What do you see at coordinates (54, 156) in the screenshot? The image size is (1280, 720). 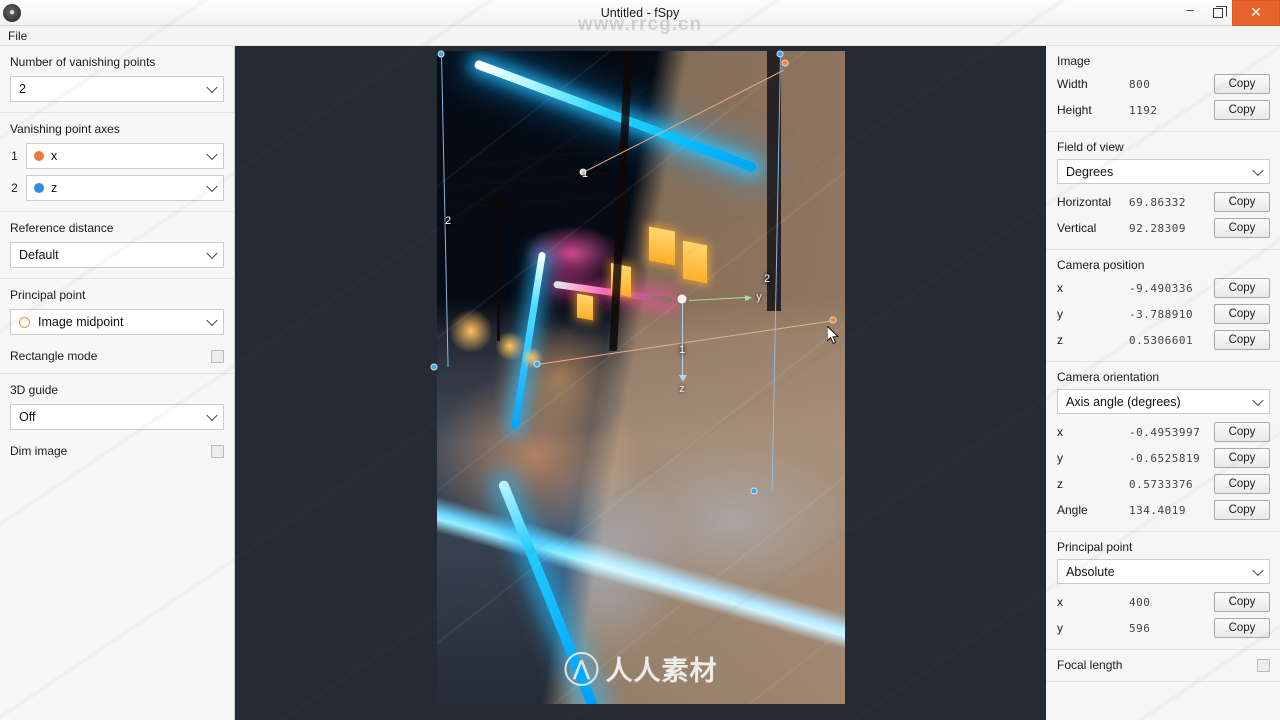 I see `axis-value-1: x` at bounding box center [54, 156].